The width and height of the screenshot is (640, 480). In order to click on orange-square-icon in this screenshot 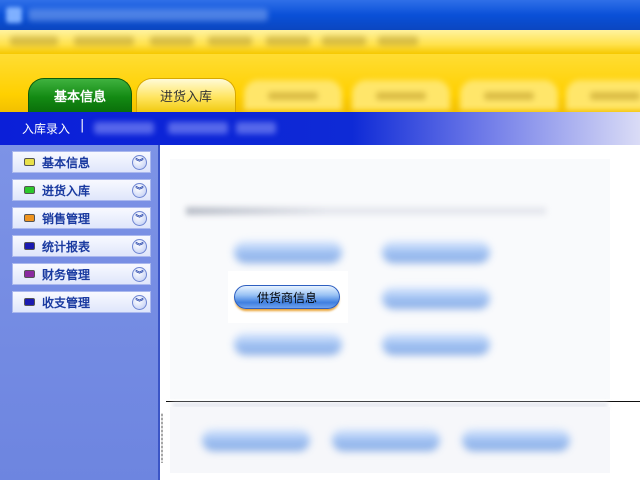, I will do `click(29, 218)`.